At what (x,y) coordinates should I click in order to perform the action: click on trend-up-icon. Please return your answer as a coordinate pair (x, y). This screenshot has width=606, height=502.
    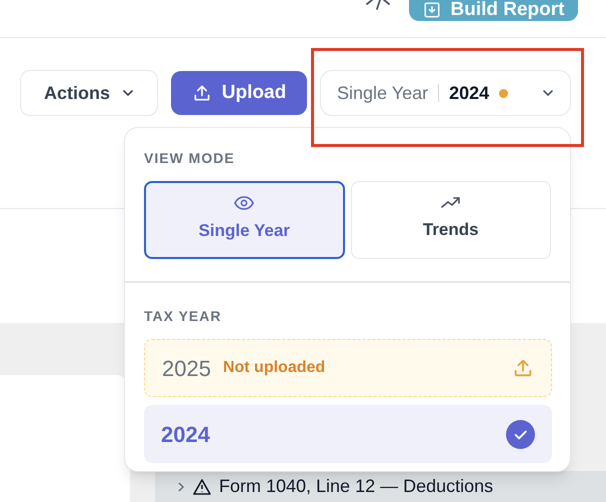
    Looking at the image, I should click on (450, 203).